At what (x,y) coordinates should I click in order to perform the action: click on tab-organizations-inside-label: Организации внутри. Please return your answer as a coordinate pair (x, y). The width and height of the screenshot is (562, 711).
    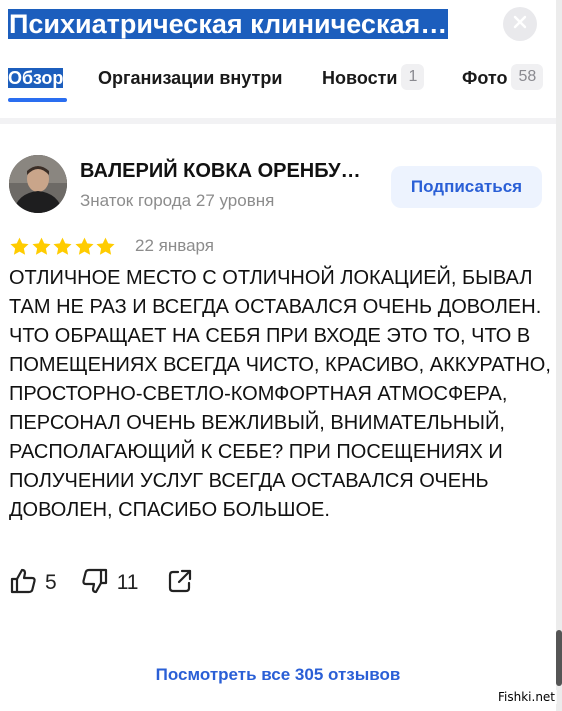
    Looking at the image, I should click on (190, 78).